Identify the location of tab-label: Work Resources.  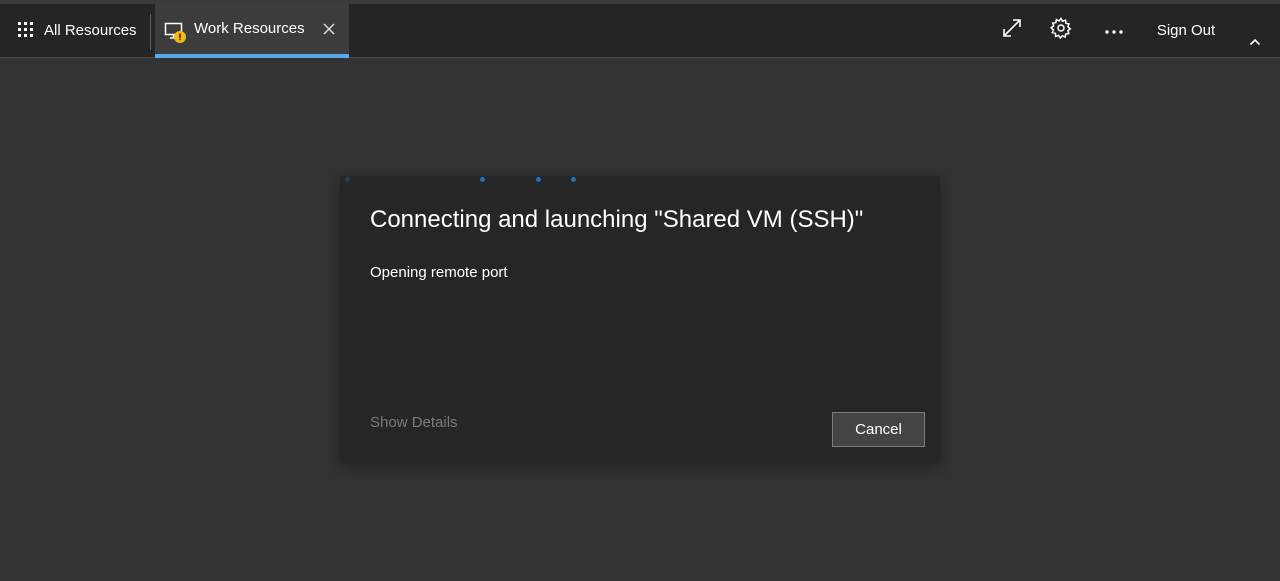
(249, 28).